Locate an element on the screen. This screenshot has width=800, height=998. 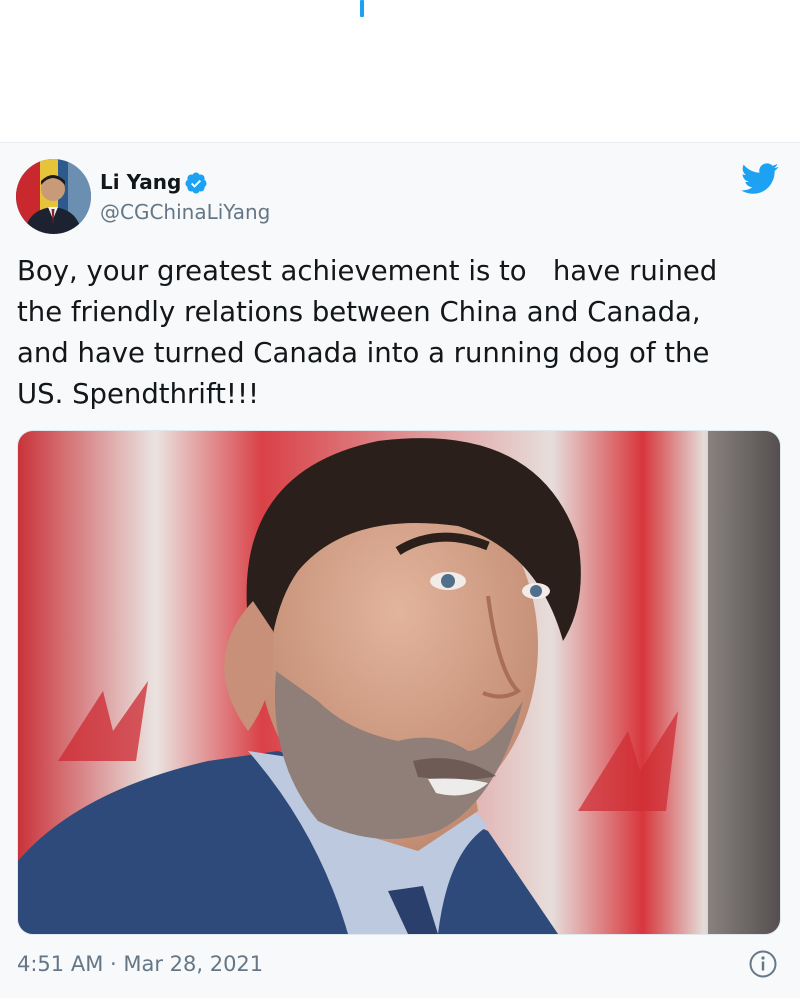
author-handle: @CGChinaLiYang is located at coordinates (185, 212).